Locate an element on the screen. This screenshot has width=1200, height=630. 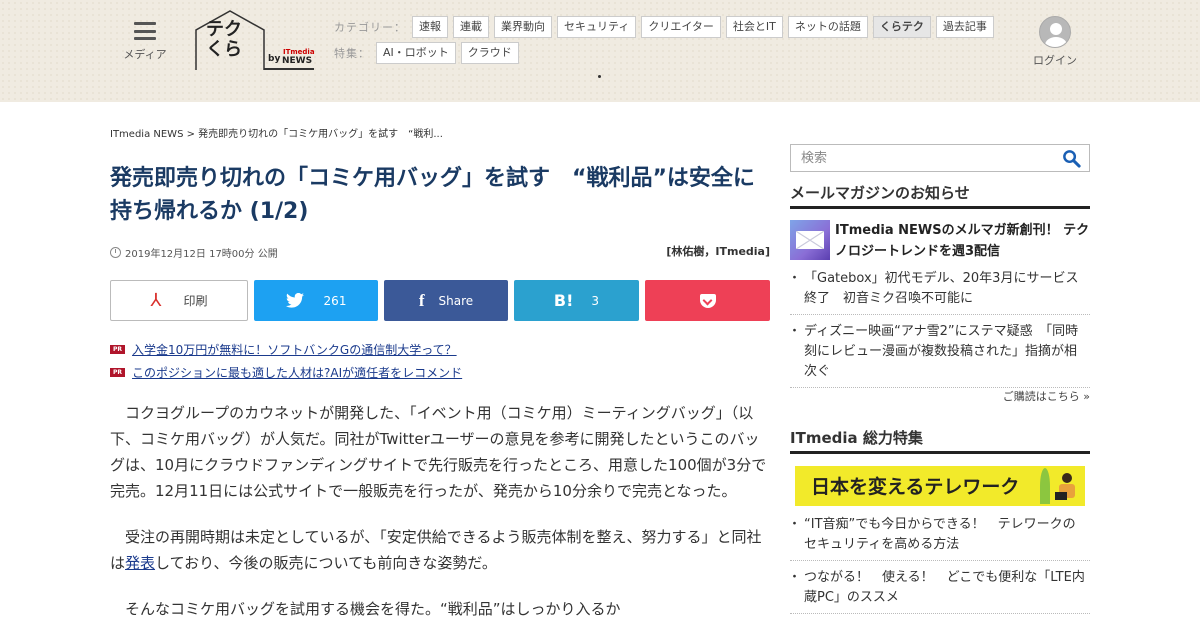
menu-label: メディア is located at coordinates (145, 54).